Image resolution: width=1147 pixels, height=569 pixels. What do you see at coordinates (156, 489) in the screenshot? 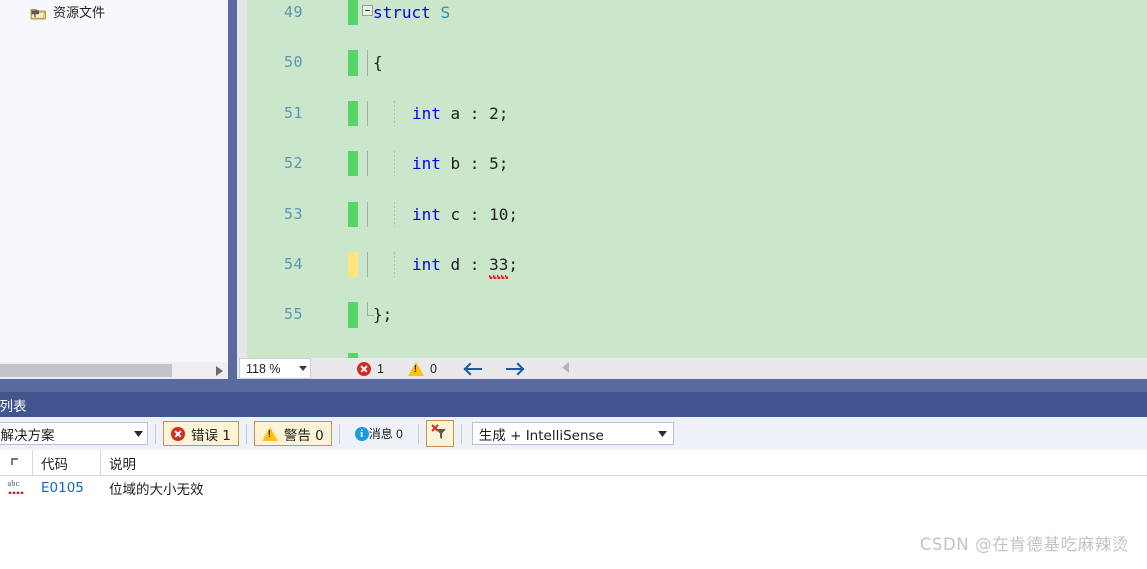
I see `row-description: 位域的大小无效` at bounding box center [156, 489].